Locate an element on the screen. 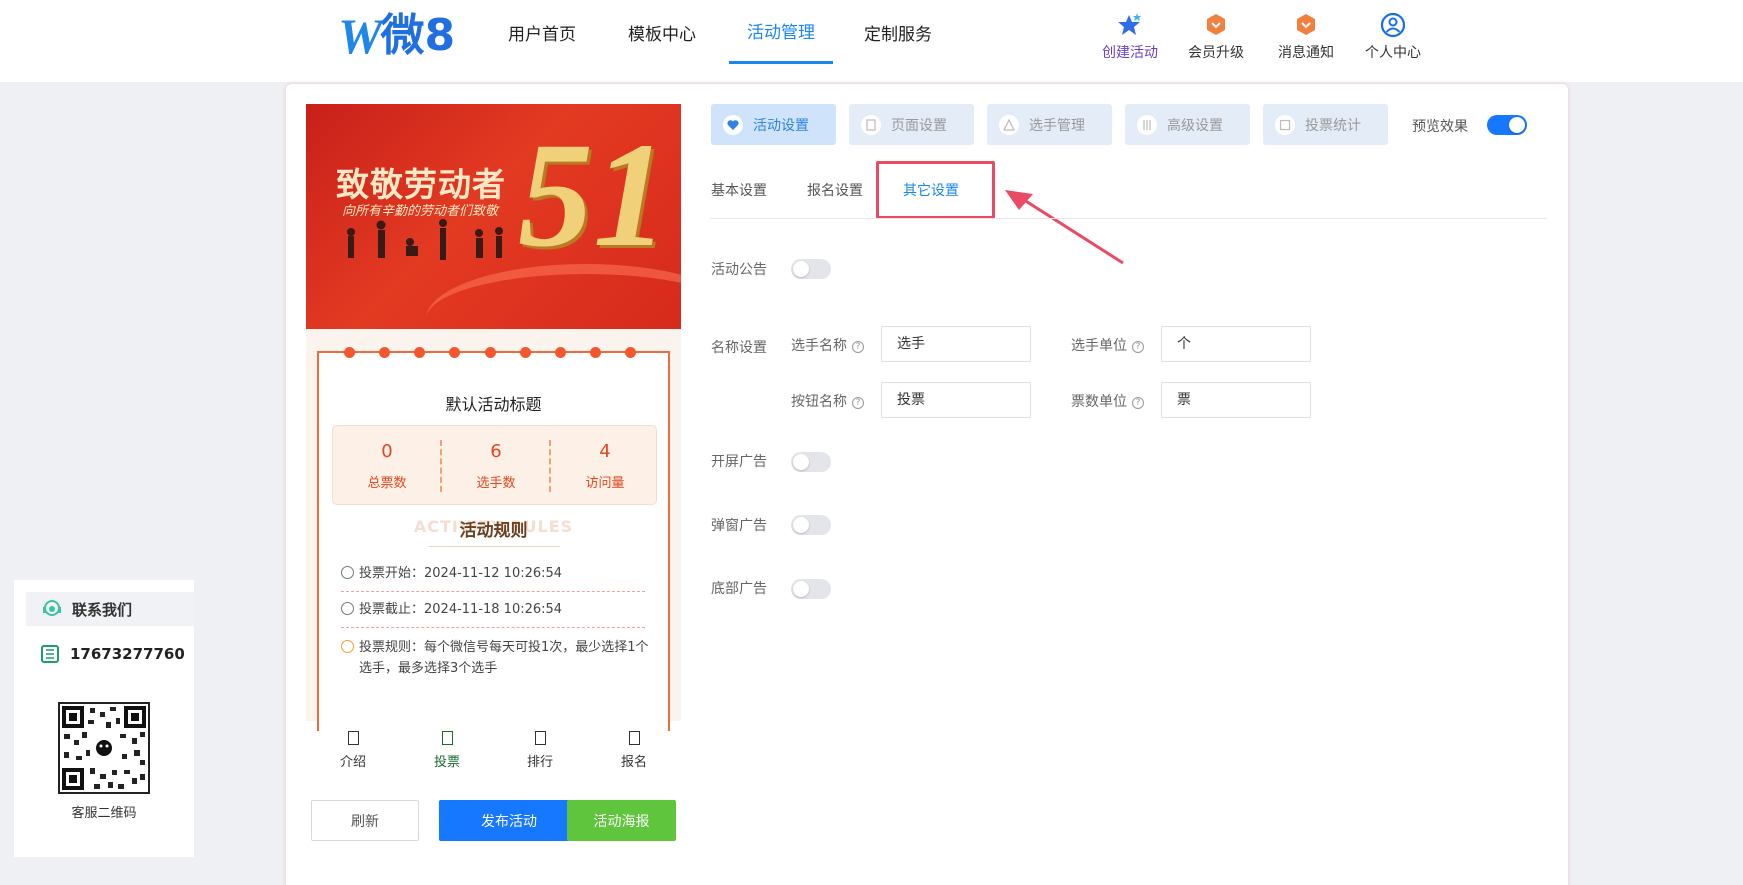 The width and height of the screenshot is (1743, 885). support-agent-icon is located at coordinates (52, 608).